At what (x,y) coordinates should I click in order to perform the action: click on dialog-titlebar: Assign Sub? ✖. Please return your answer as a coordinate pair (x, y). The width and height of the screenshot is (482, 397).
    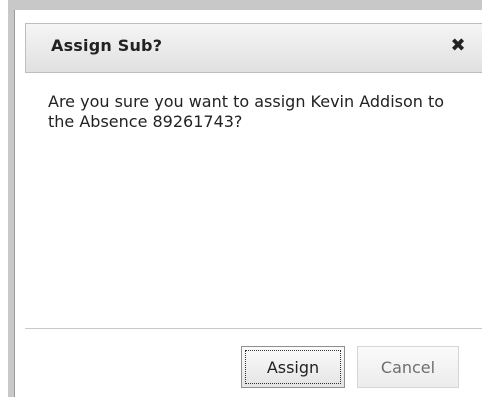
    Looking at the image, I should click on (253, 48).